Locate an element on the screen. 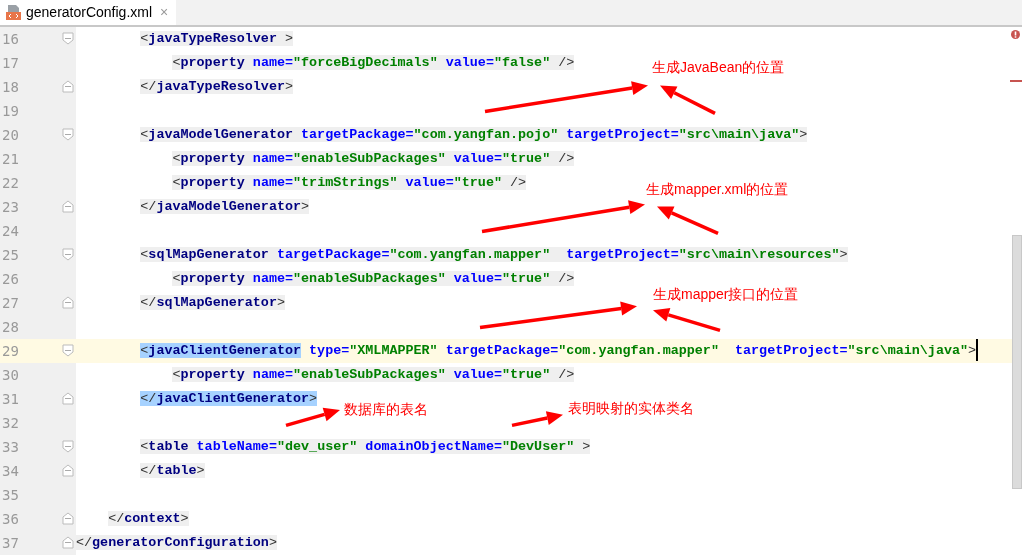 The height and width of the screenshot is (560, 1022). line-number: 31 is located at coordinates (10, 399).